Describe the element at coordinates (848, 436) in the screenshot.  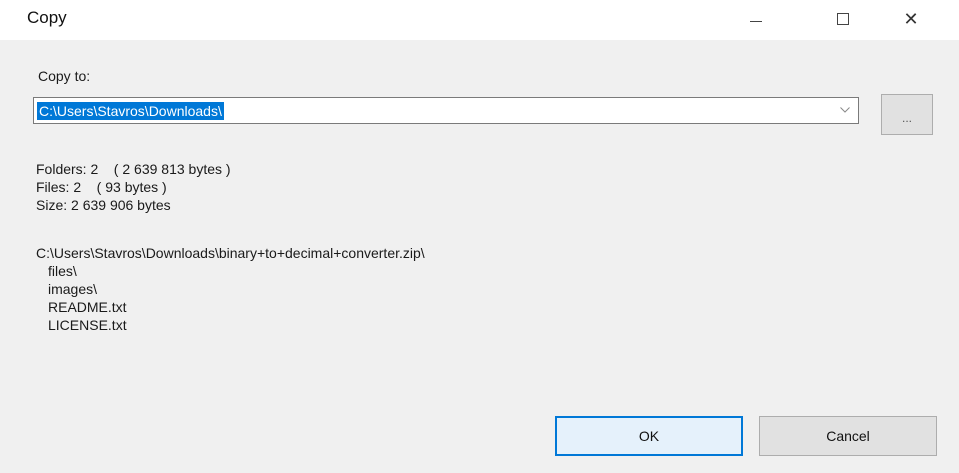
I see `cancel-button: Cancel` at that location.